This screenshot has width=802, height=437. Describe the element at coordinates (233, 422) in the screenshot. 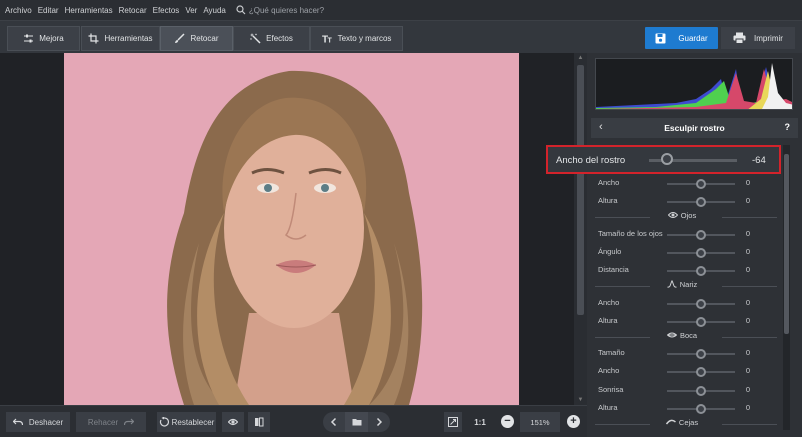

I see `preview-button` at that location.